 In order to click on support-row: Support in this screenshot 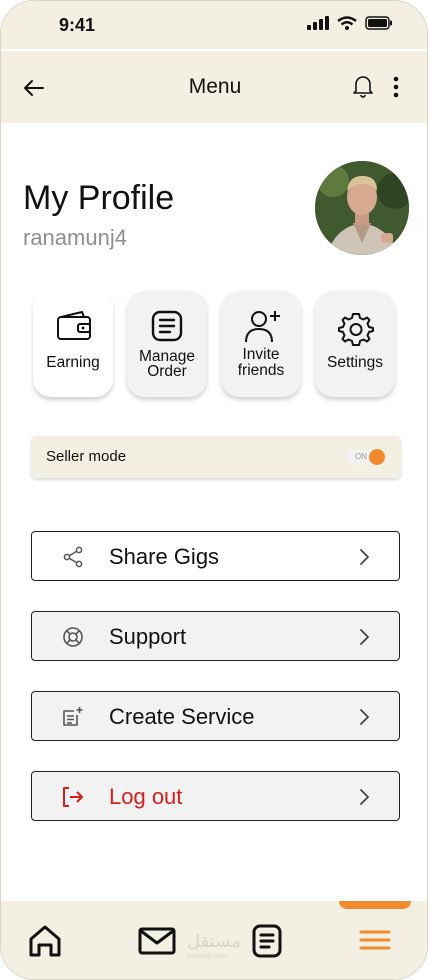, I will do `click(215, 636)`.